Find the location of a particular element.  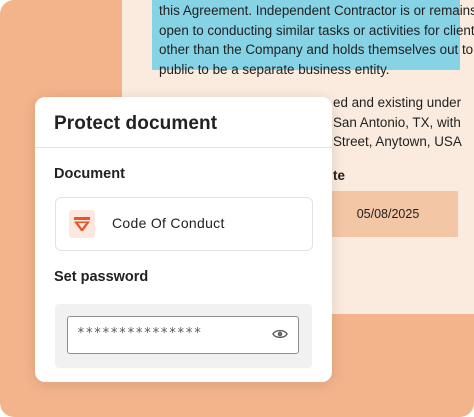

date-value: 05/08/2025 is located at coordinates (388, 214).